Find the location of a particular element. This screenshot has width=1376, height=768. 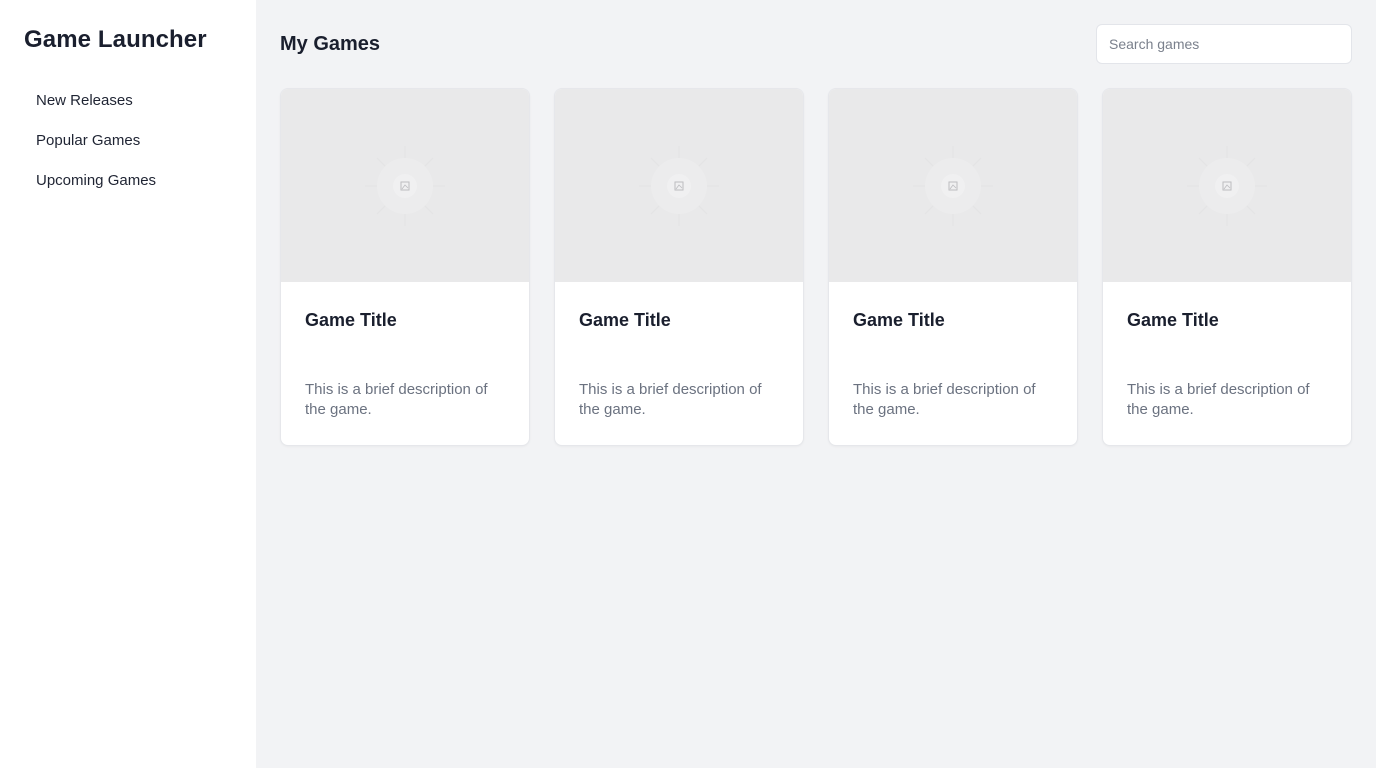

search-input is located at coordinates (1224, 44).